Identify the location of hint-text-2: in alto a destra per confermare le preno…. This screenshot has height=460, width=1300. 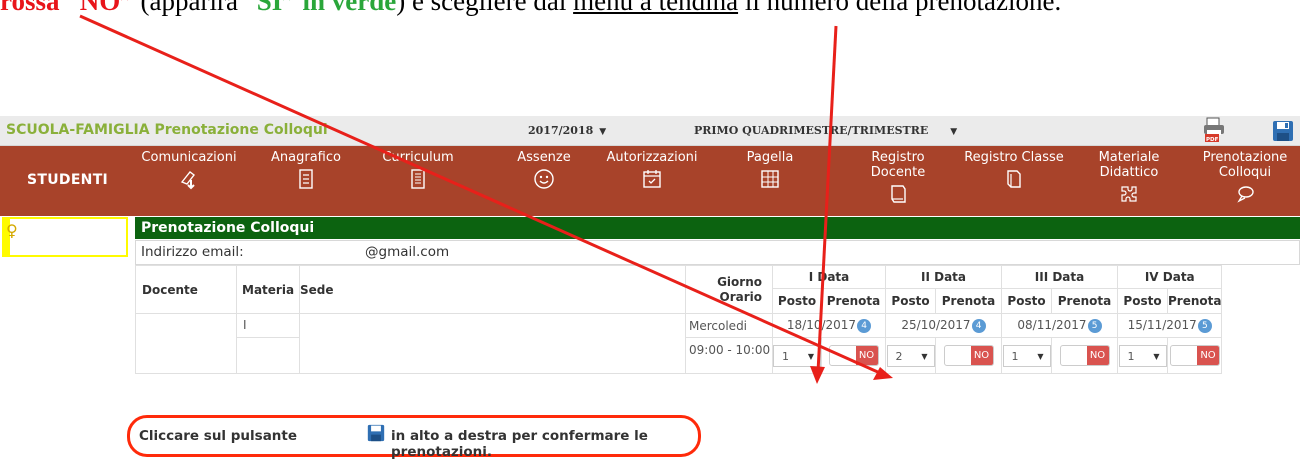
(519, 444).